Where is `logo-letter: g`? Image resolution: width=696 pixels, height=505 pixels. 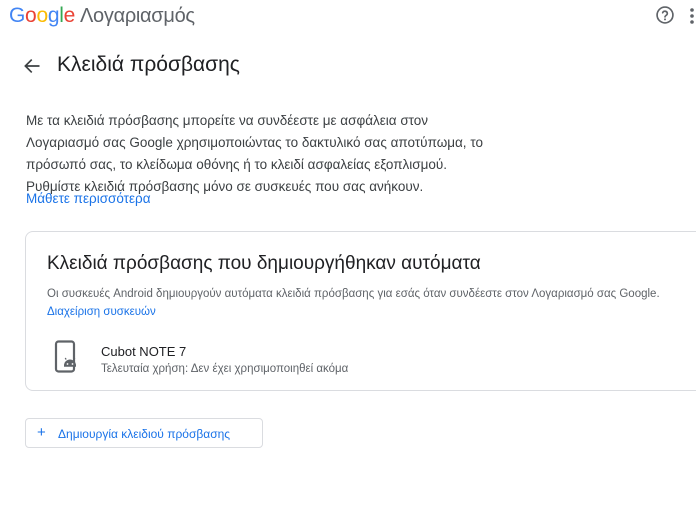 logo-letter: g is located at coordinates (53, 15).